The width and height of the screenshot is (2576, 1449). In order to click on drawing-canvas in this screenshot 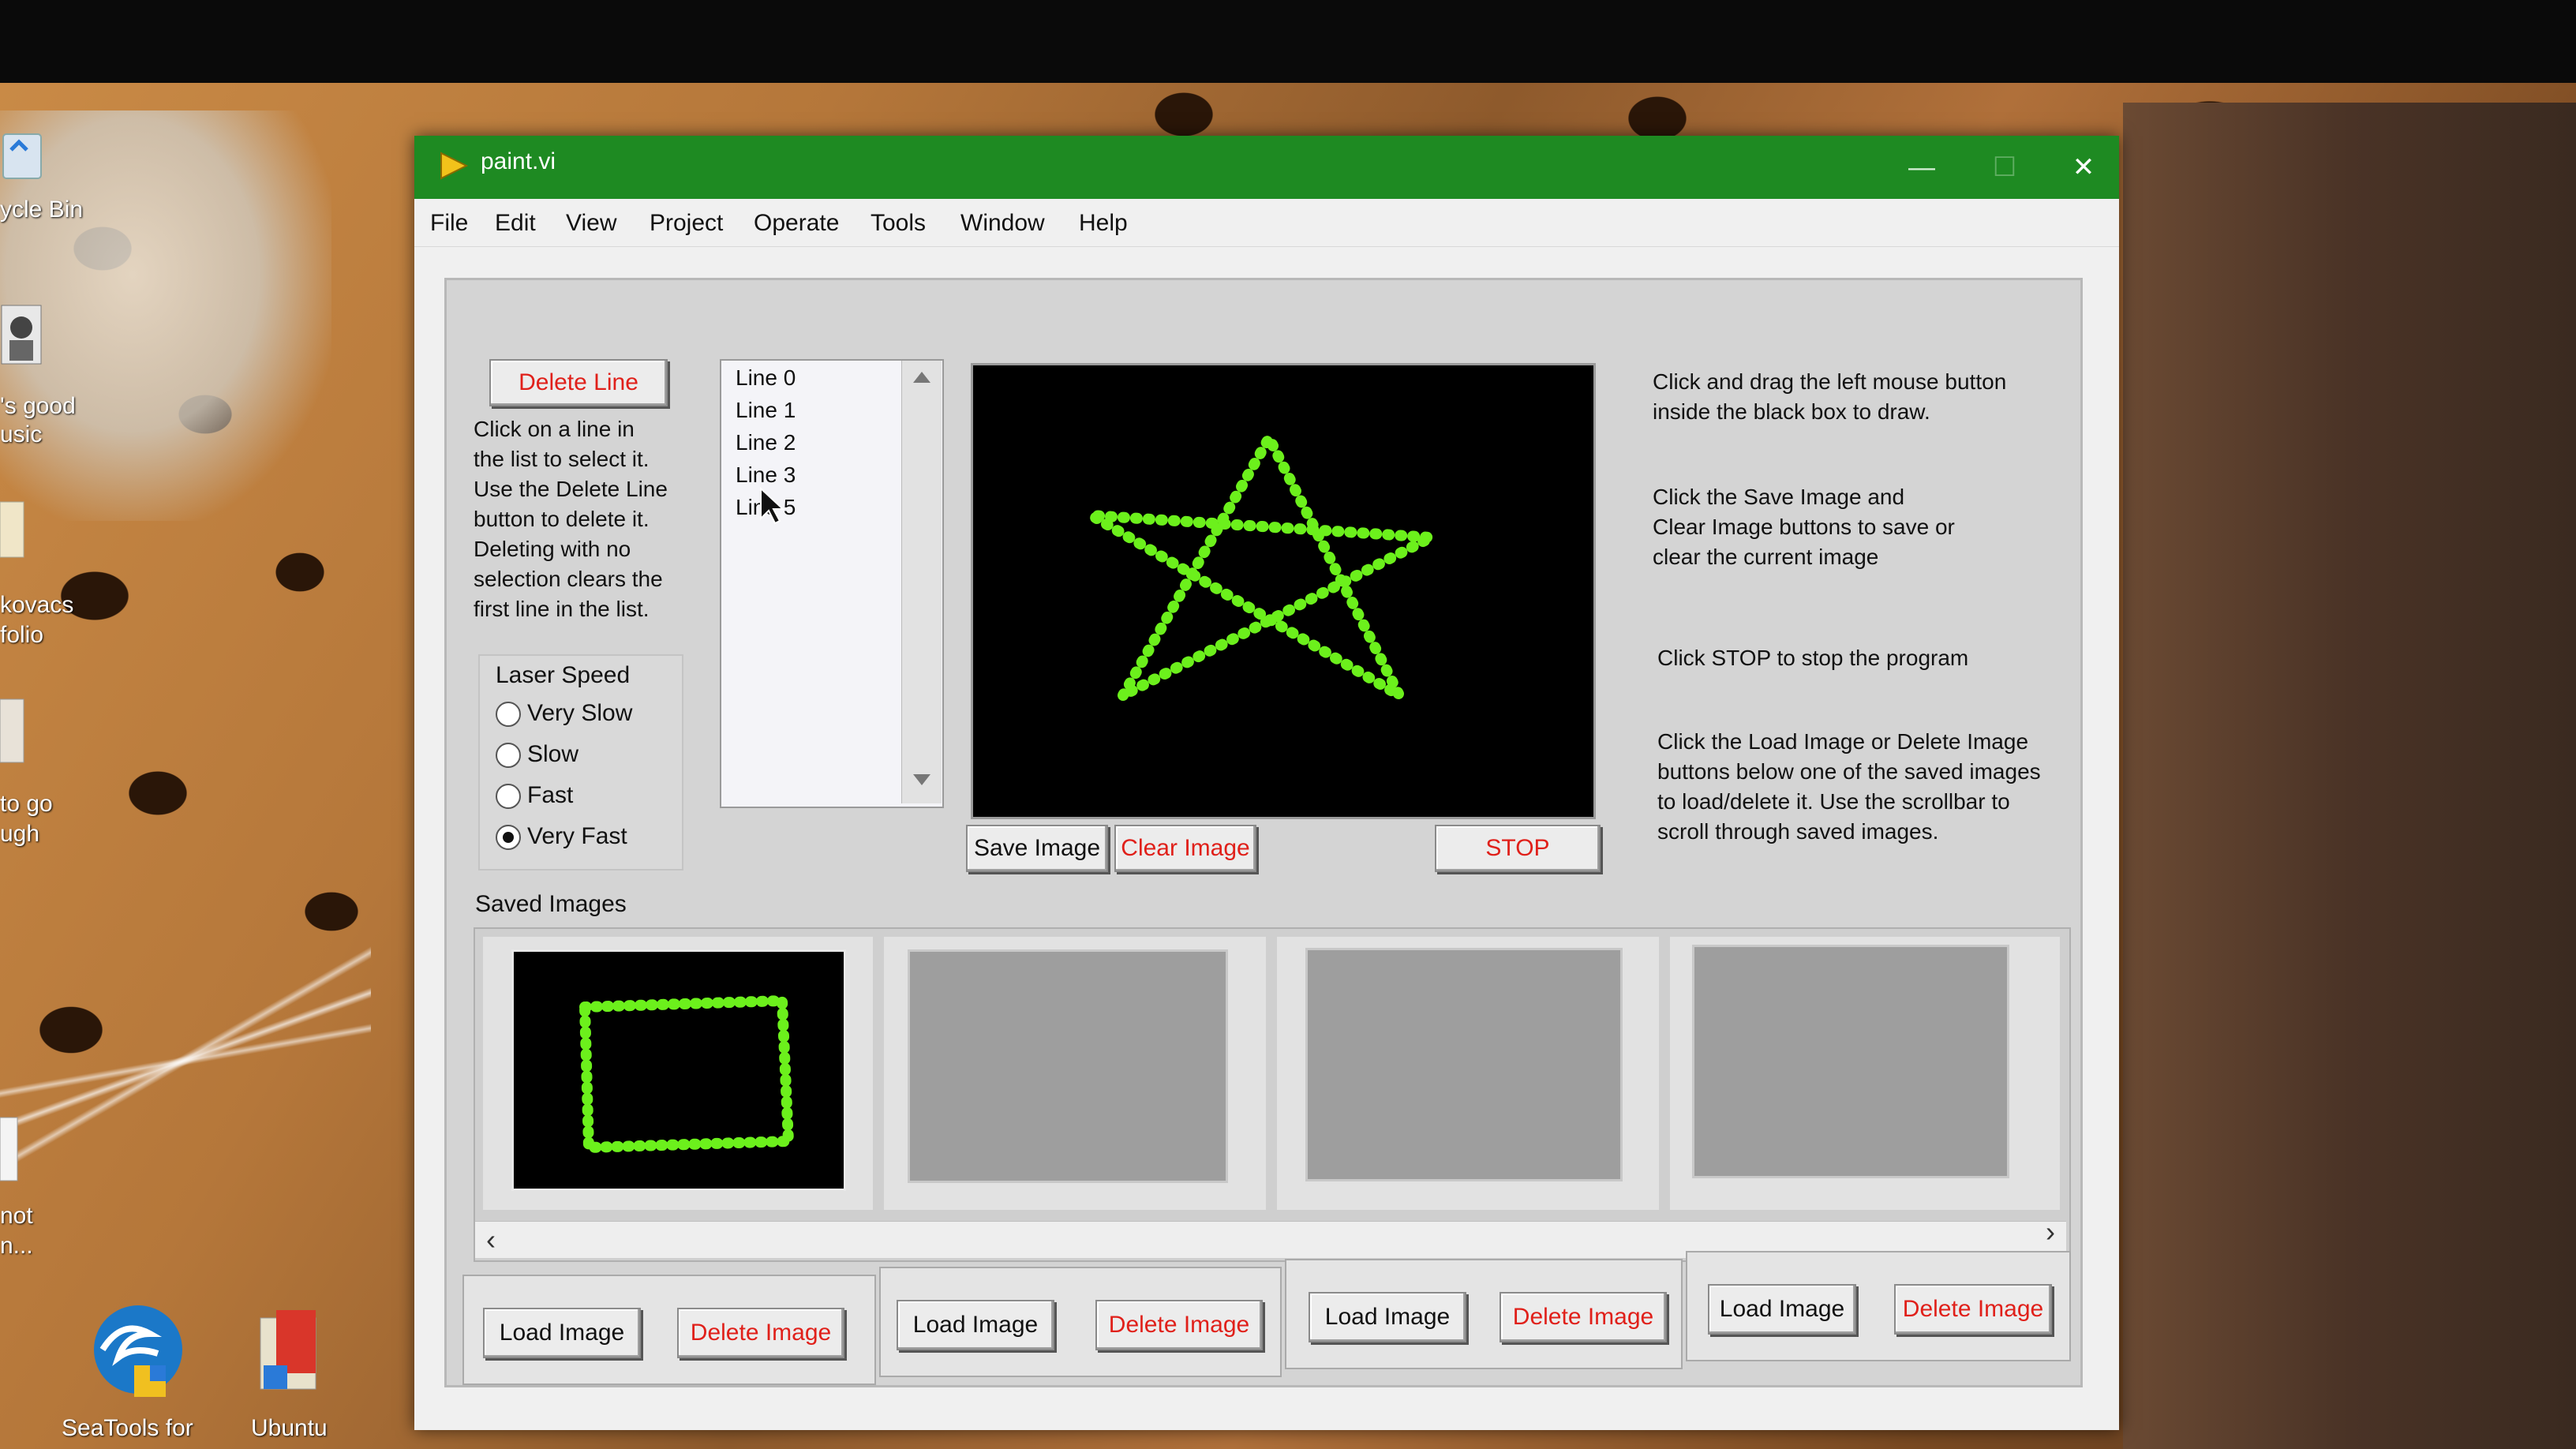, I will do `click(1283, 591)`.